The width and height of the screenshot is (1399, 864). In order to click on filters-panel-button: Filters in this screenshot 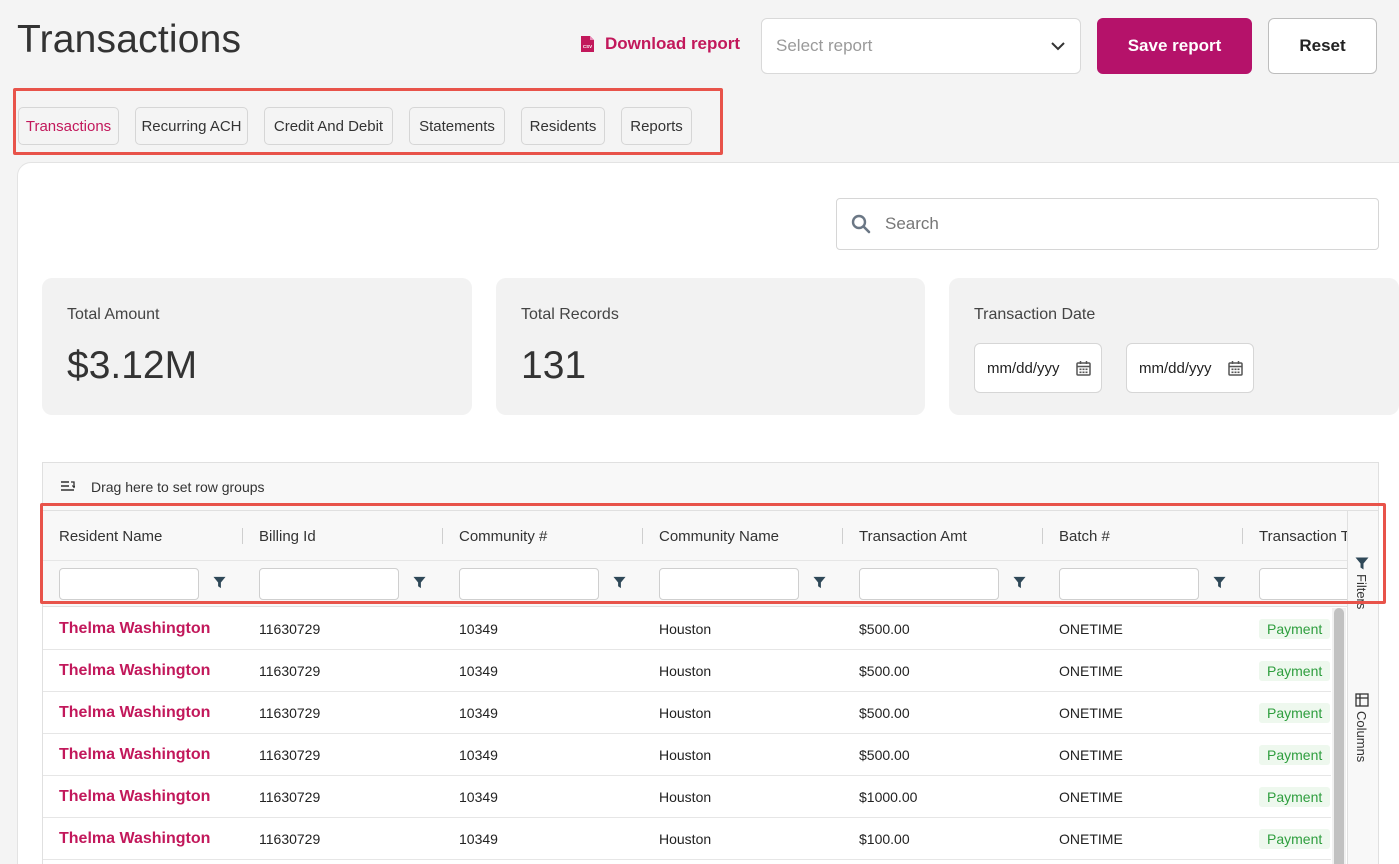, I will do `click(1361, 583)`.